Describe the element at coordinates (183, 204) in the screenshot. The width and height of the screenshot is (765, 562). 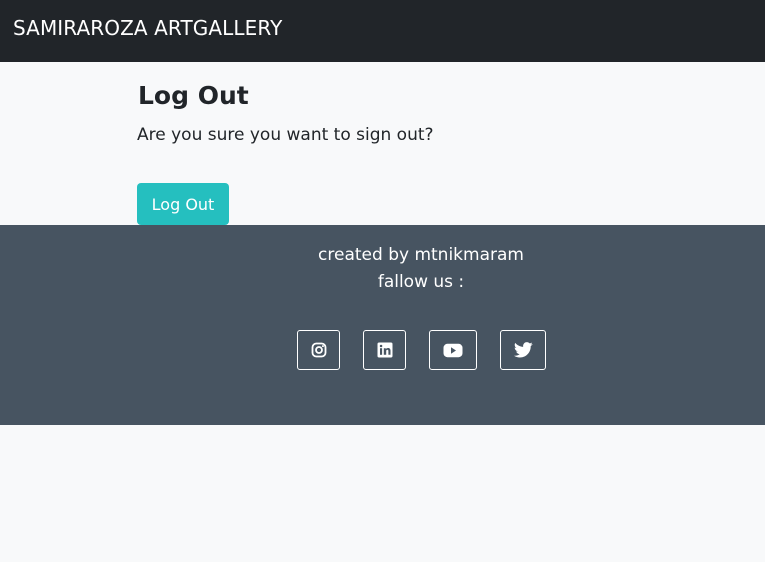
I see `logout-button: Log Out` at that location.